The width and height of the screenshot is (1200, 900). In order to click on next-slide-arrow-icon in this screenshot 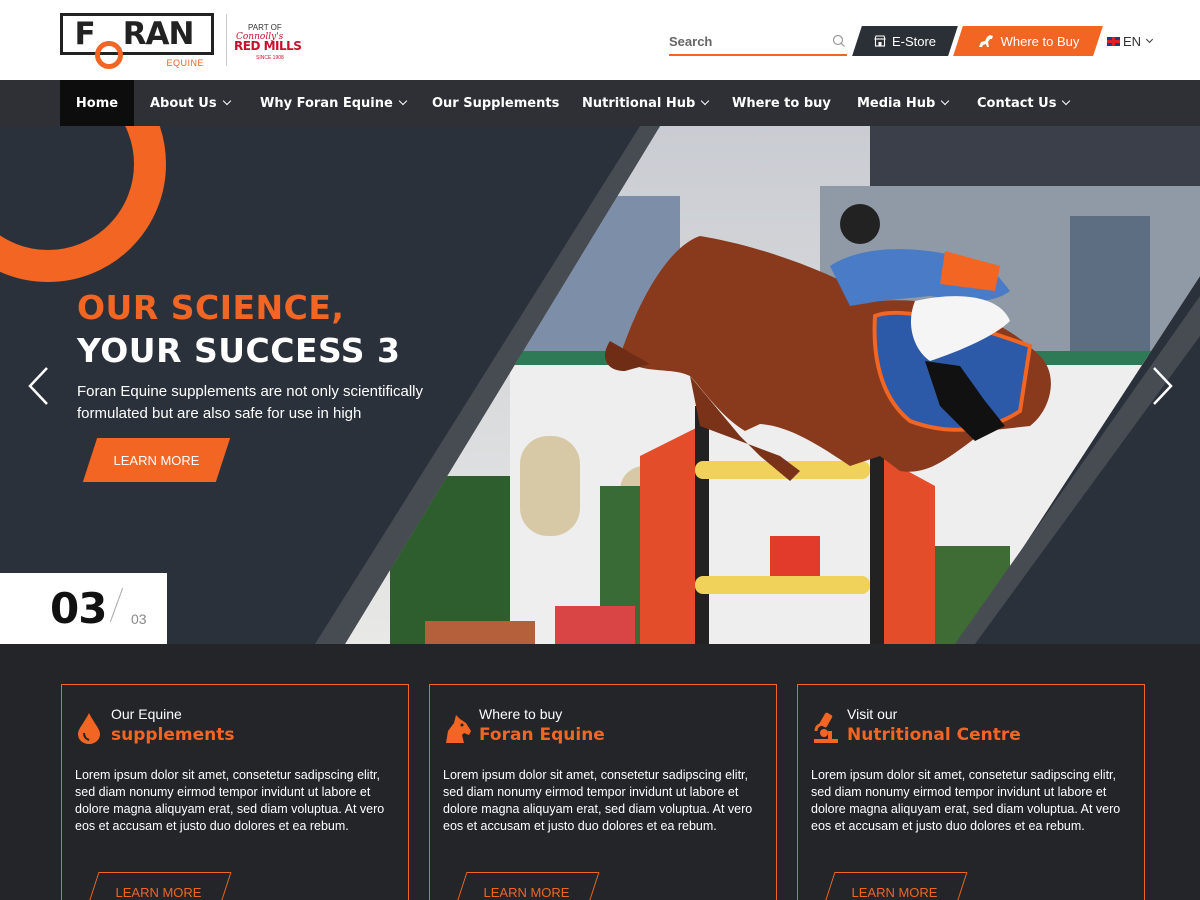, I will do `click(1162, 386)`.